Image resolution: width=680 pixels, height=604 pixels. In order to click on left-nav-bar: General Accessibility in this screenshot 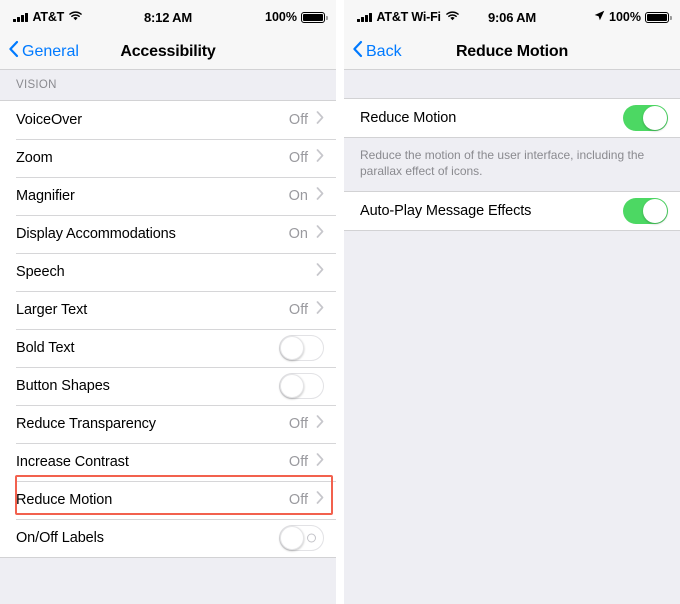, I will do `click(168, 52)`.